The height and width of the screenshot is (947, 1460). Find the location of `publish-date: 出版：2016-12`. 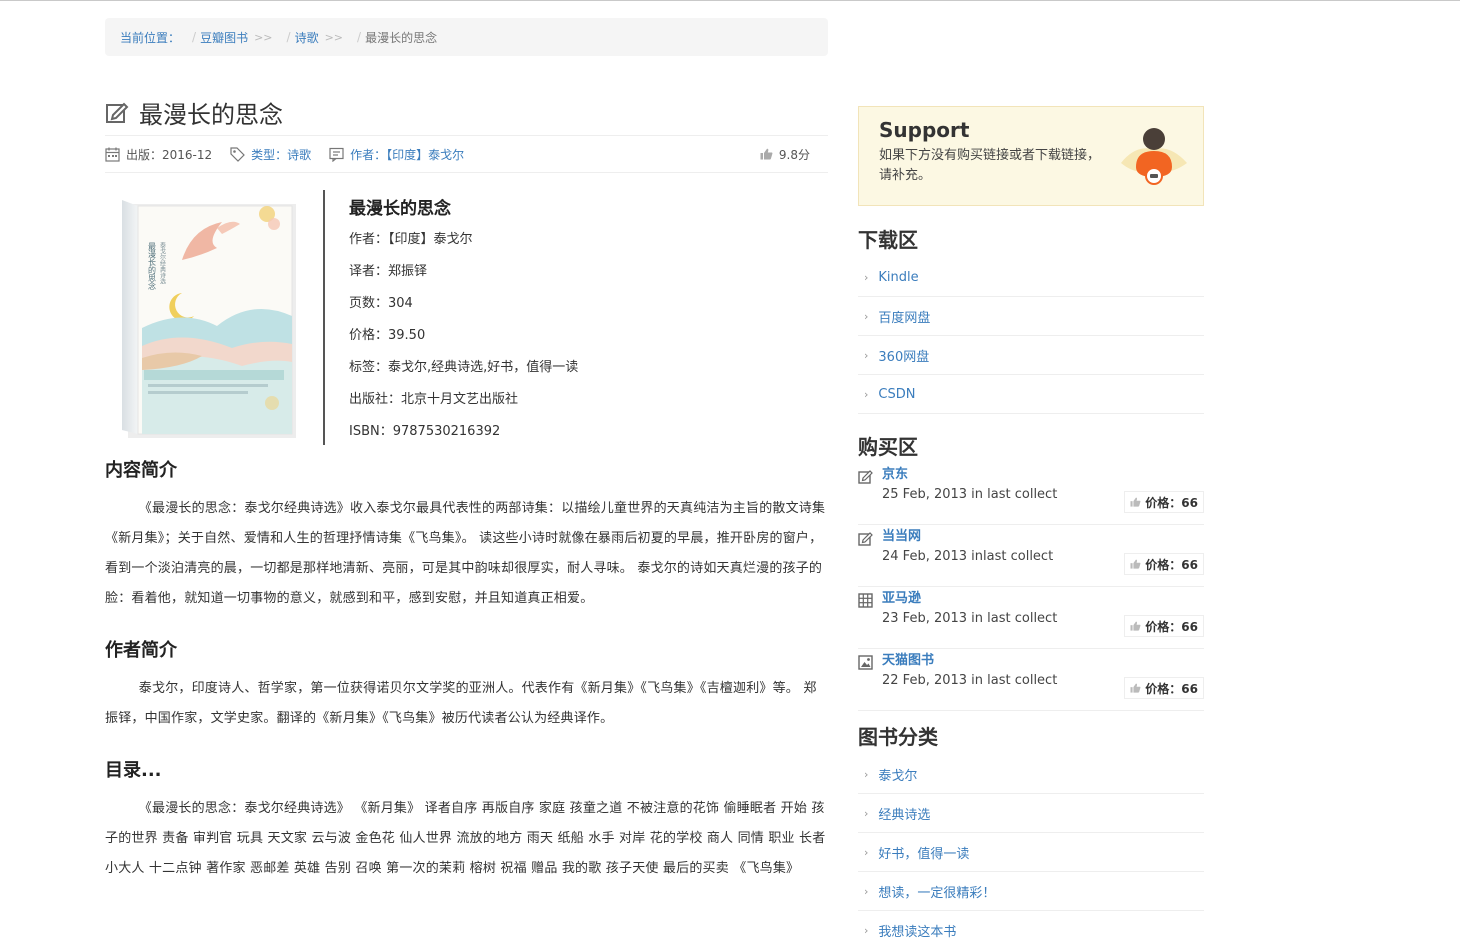

publish-date: 出版：2016-12 is located at coordinates (158, 154).